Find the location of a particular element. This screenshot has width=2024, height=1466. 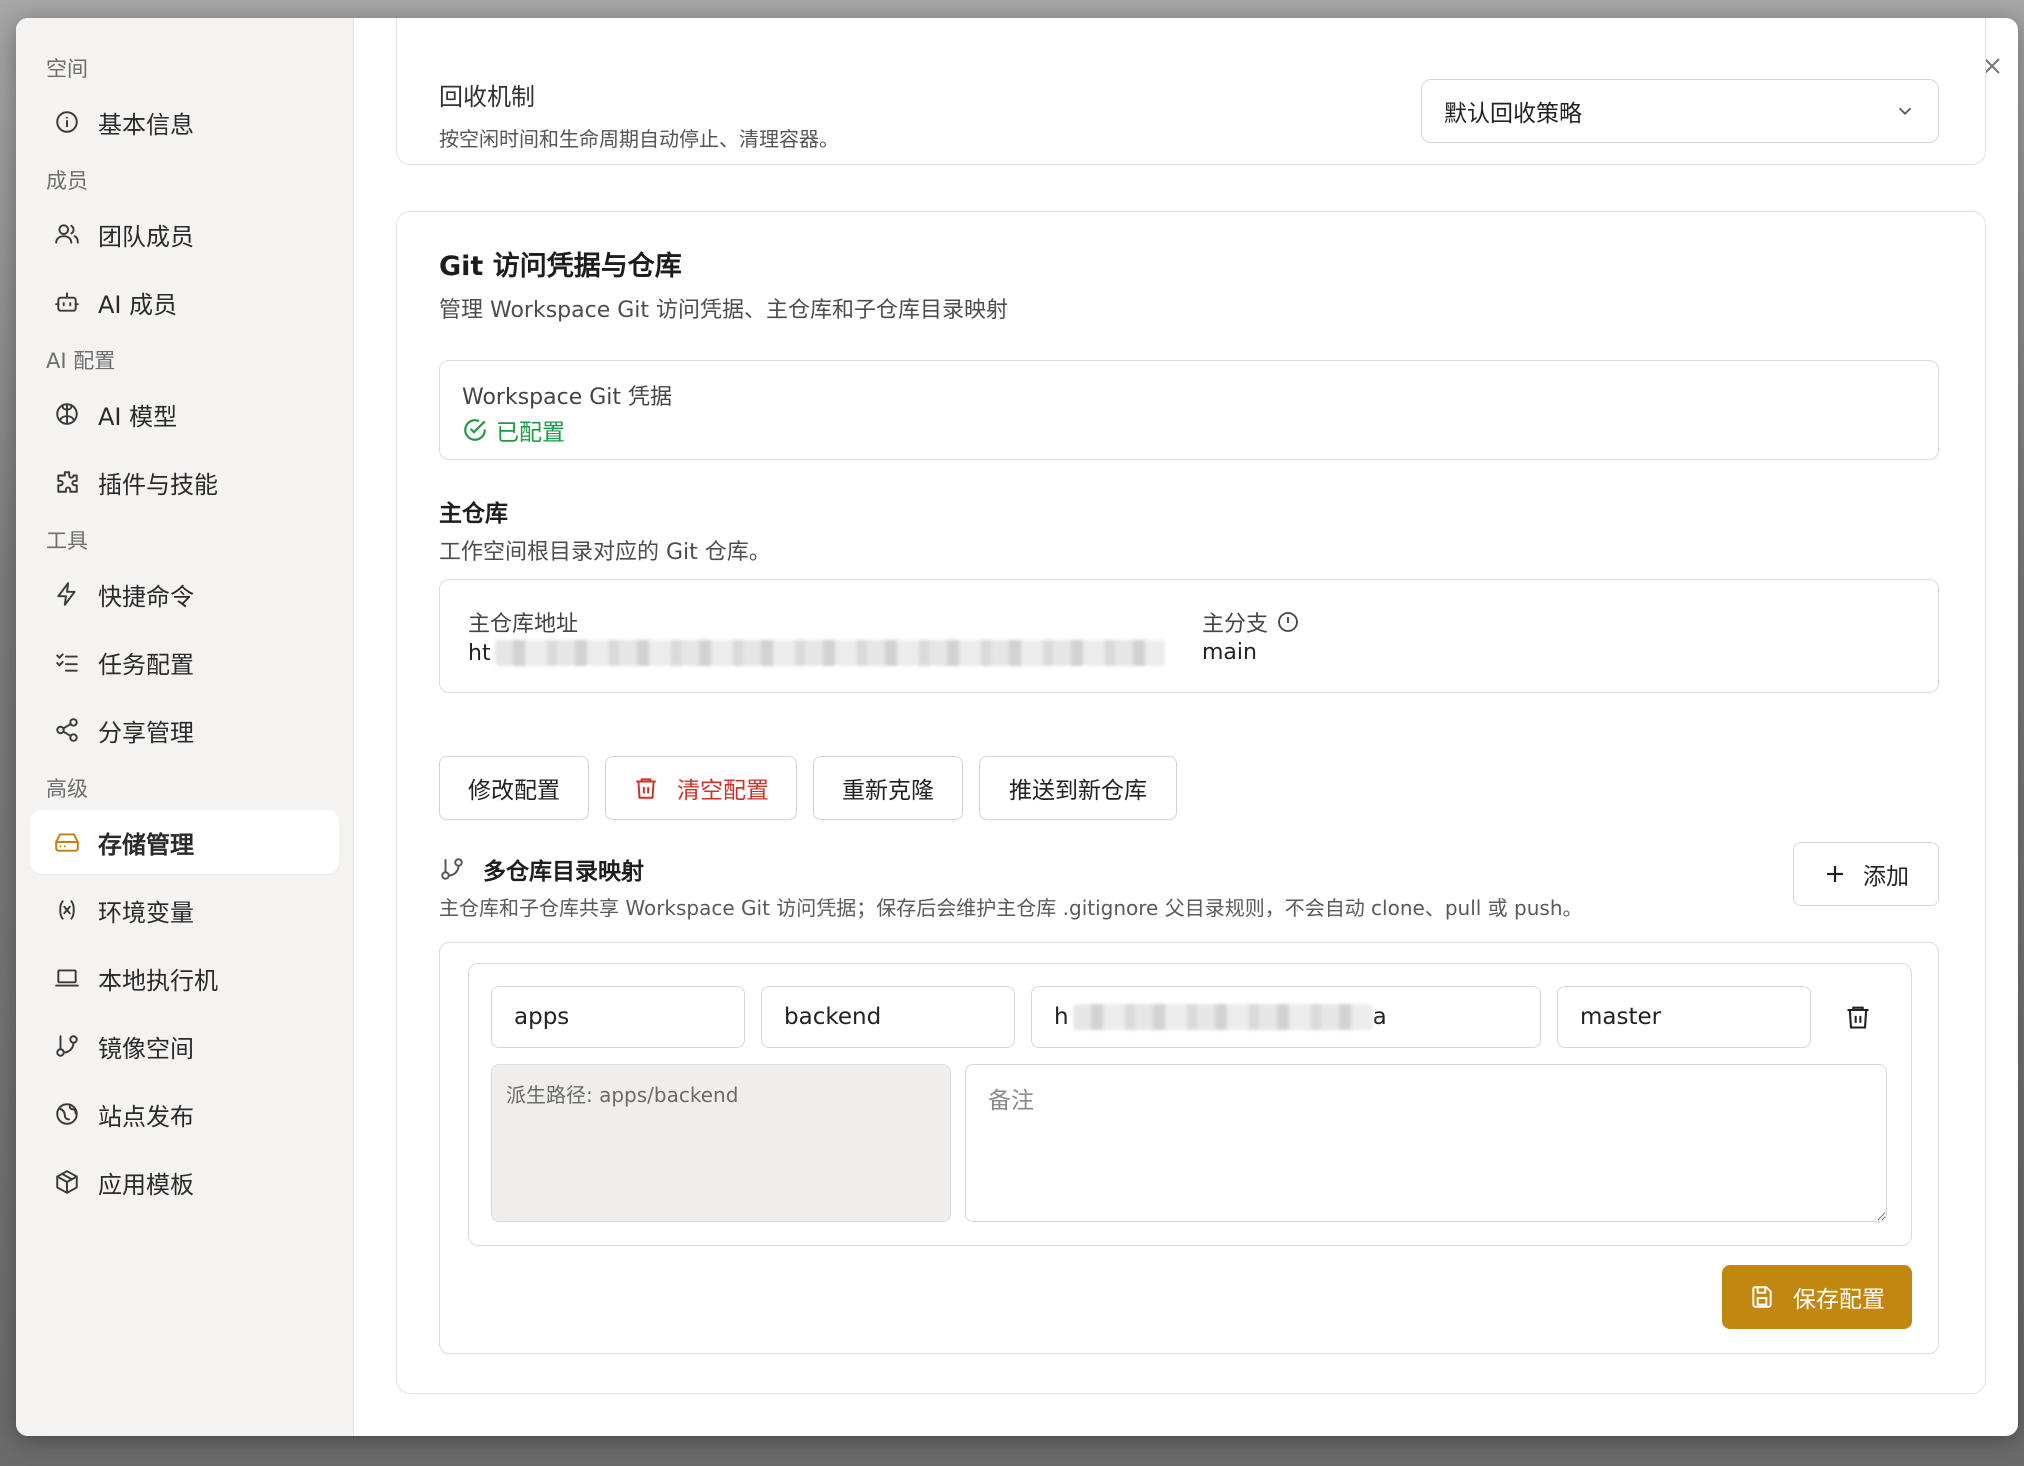

sidebar-item-ai-model: AI 模型 is located at coordinates (184, 414).